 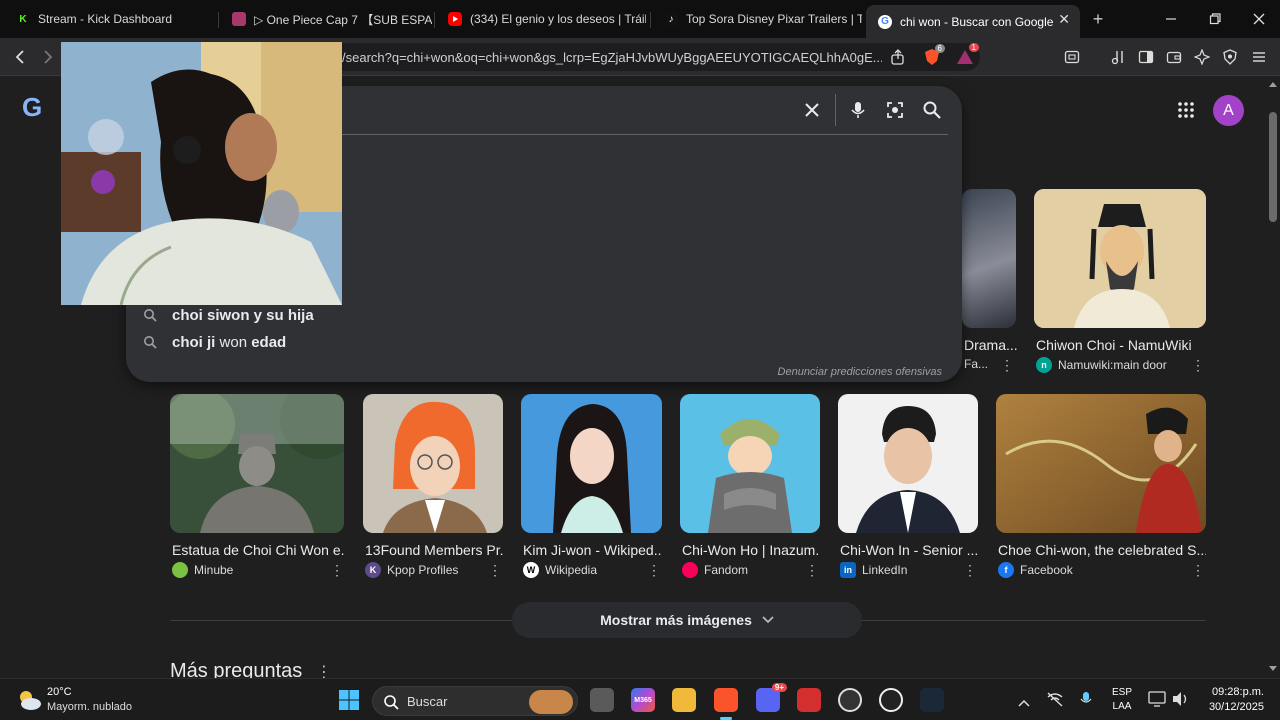 I want to click on image-result-card: 13Found Members Pr... K Kpop Profiles ⋮, so click(x=433, y=489).